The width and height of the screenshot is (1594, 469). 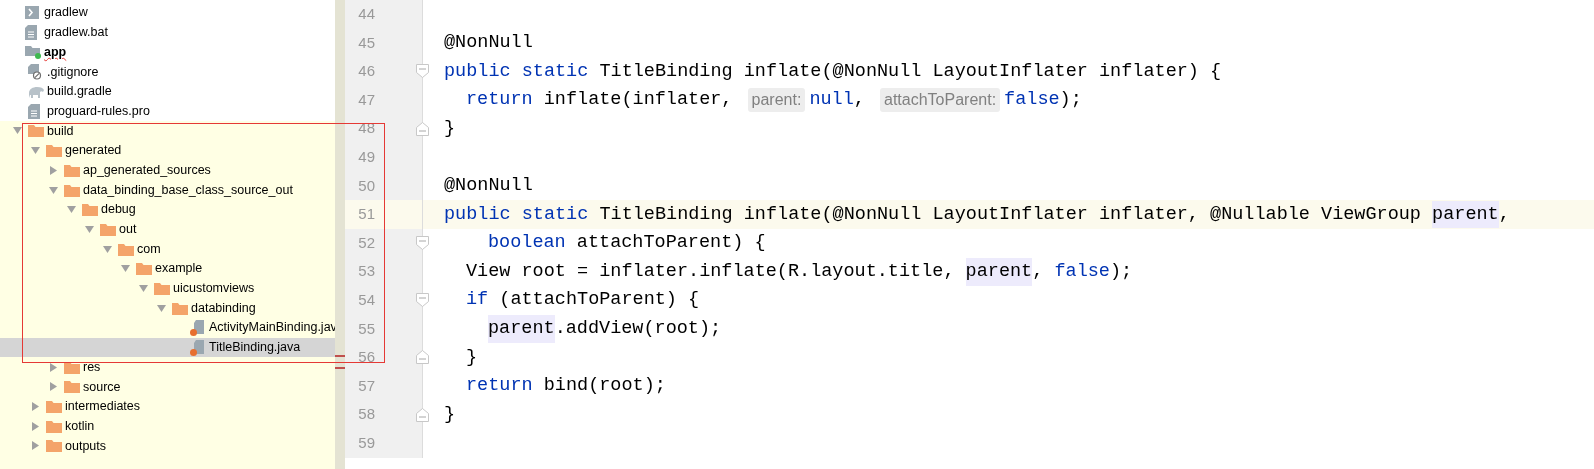 What do you see at coordinates (167, 32) in the screenshot?
I see `tree-item: gradlew.bat` at bounding box center [167, 32].